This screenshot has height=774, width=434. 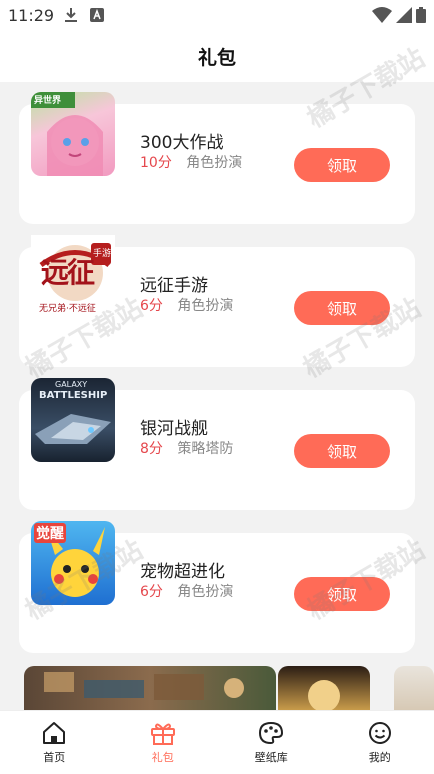 What do you see at coordinates (47, 99) in the screenshot?
I see `thumbnail-badge: 异世界` at bounding box center [47, 99].